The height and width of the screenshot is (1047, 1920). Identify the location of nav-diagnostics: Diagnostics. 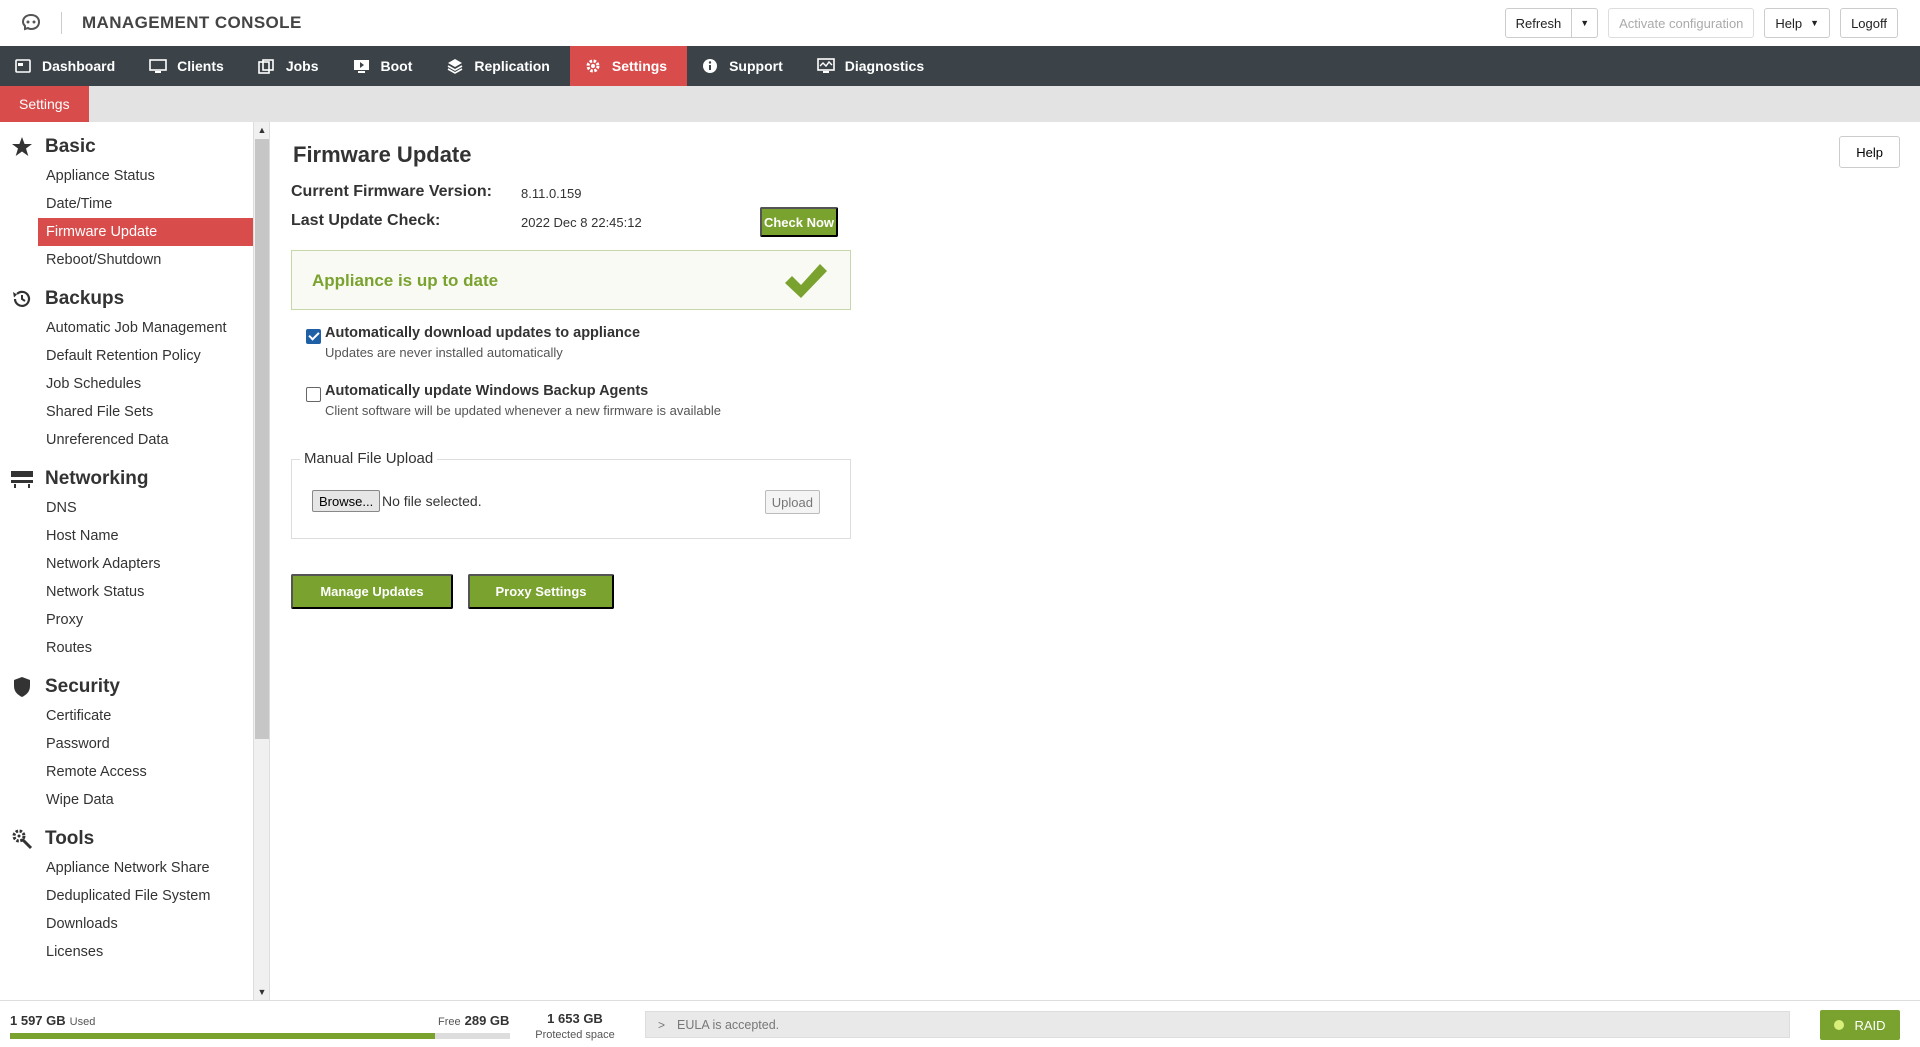
(873, 66).